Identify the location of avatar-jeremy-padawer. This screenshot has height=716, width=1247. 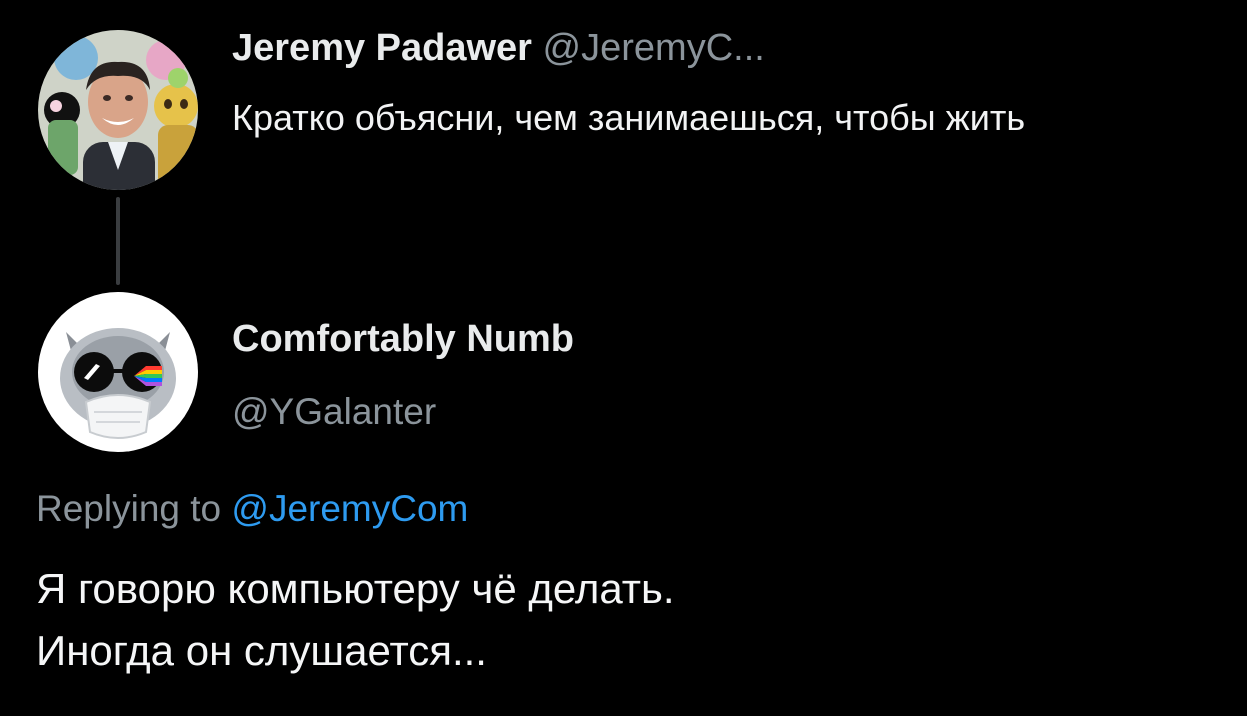
(118, 110).